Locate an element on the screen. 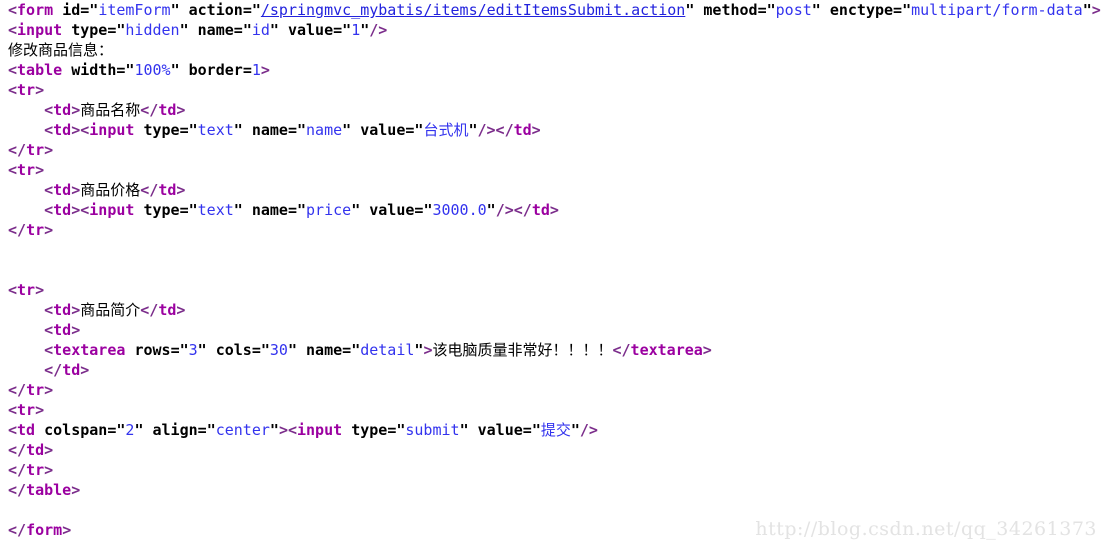 This screenshot has height=548, width=1105. code-token-value: hidden is located at coordinates (152, 30).